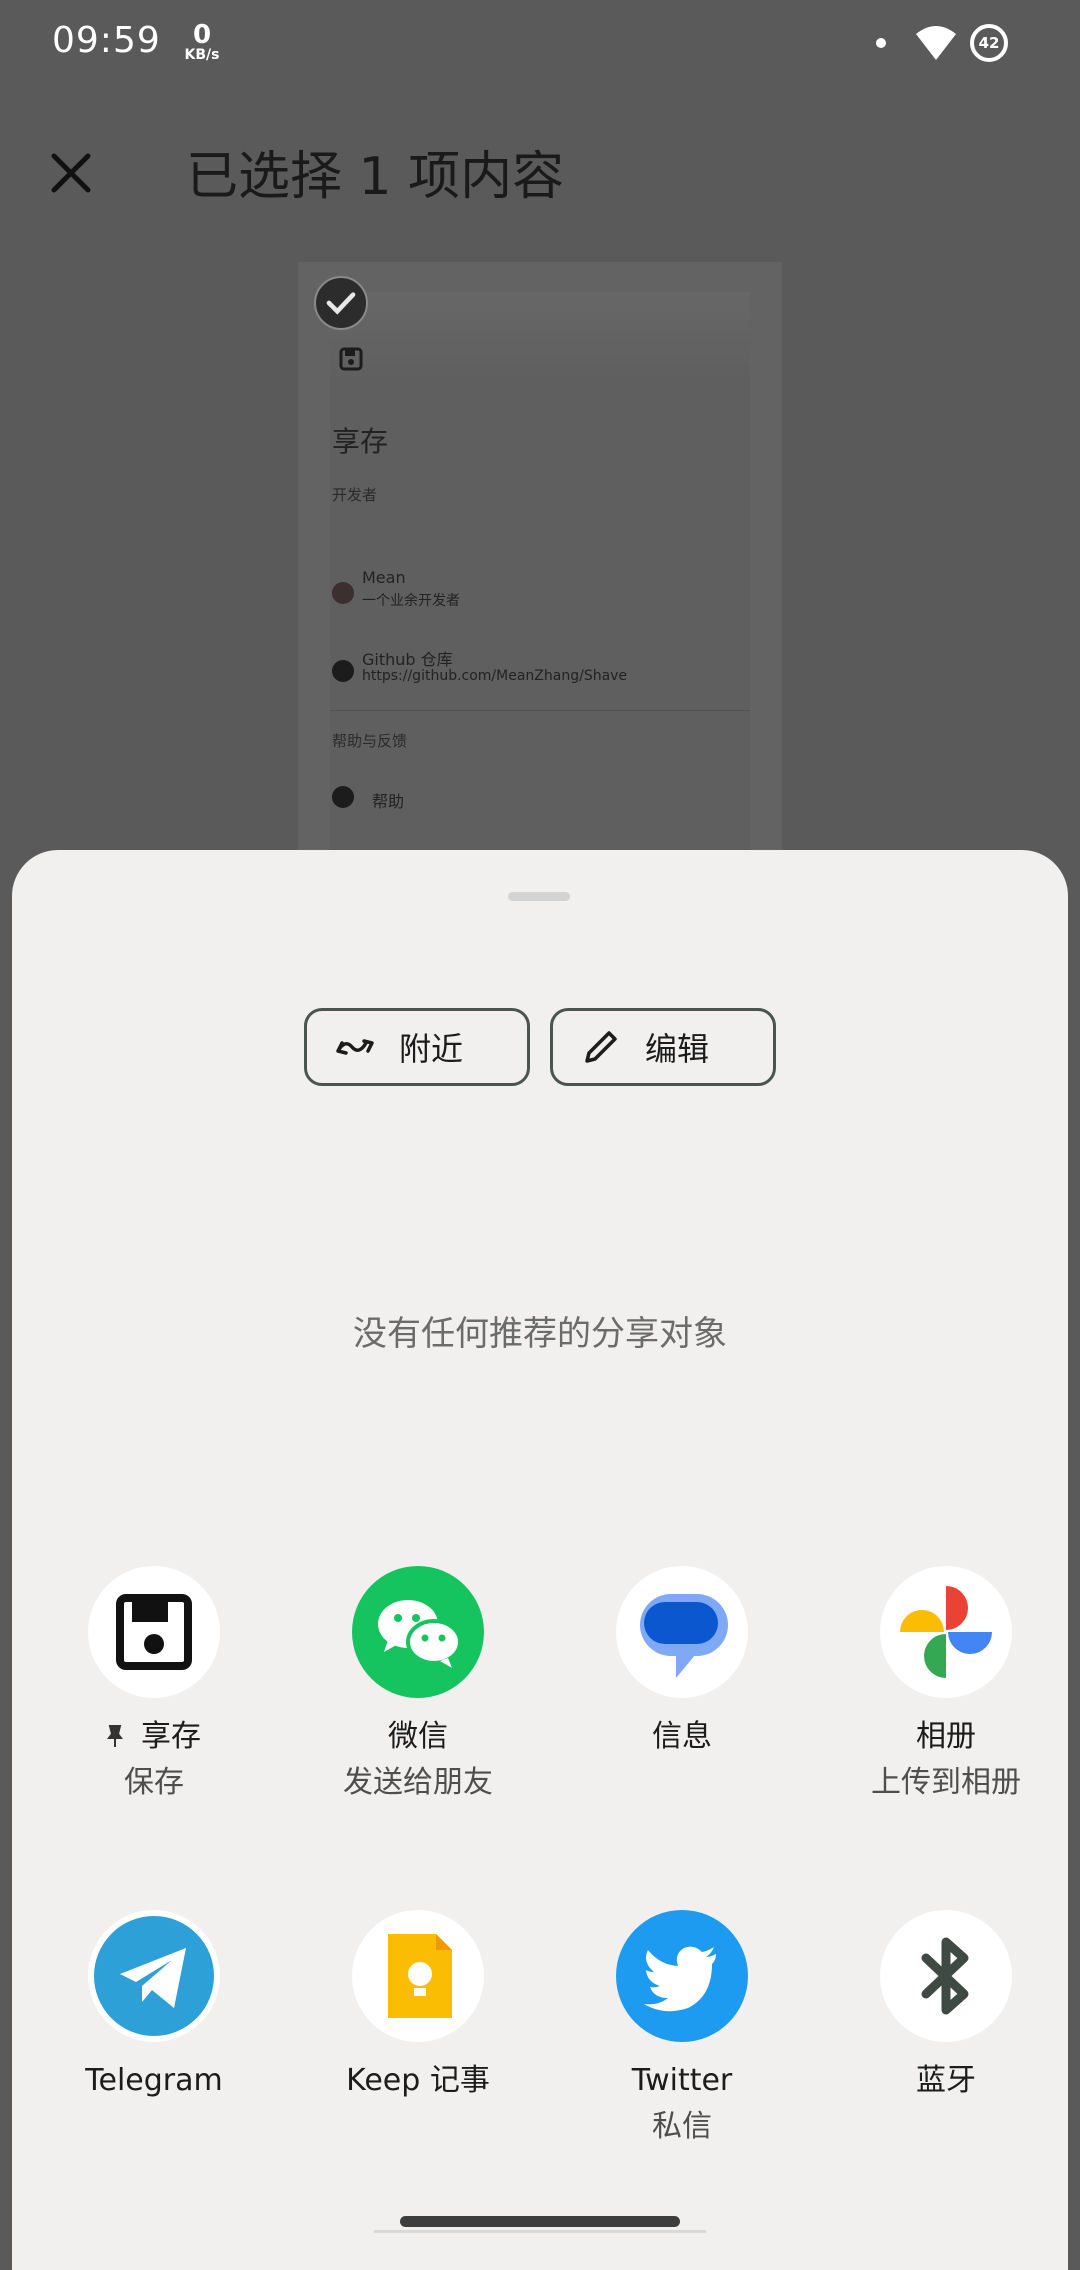 The width and height of the screenshot is (1080, 2270). I want to click on pencil-icon, so click(601, 1047).